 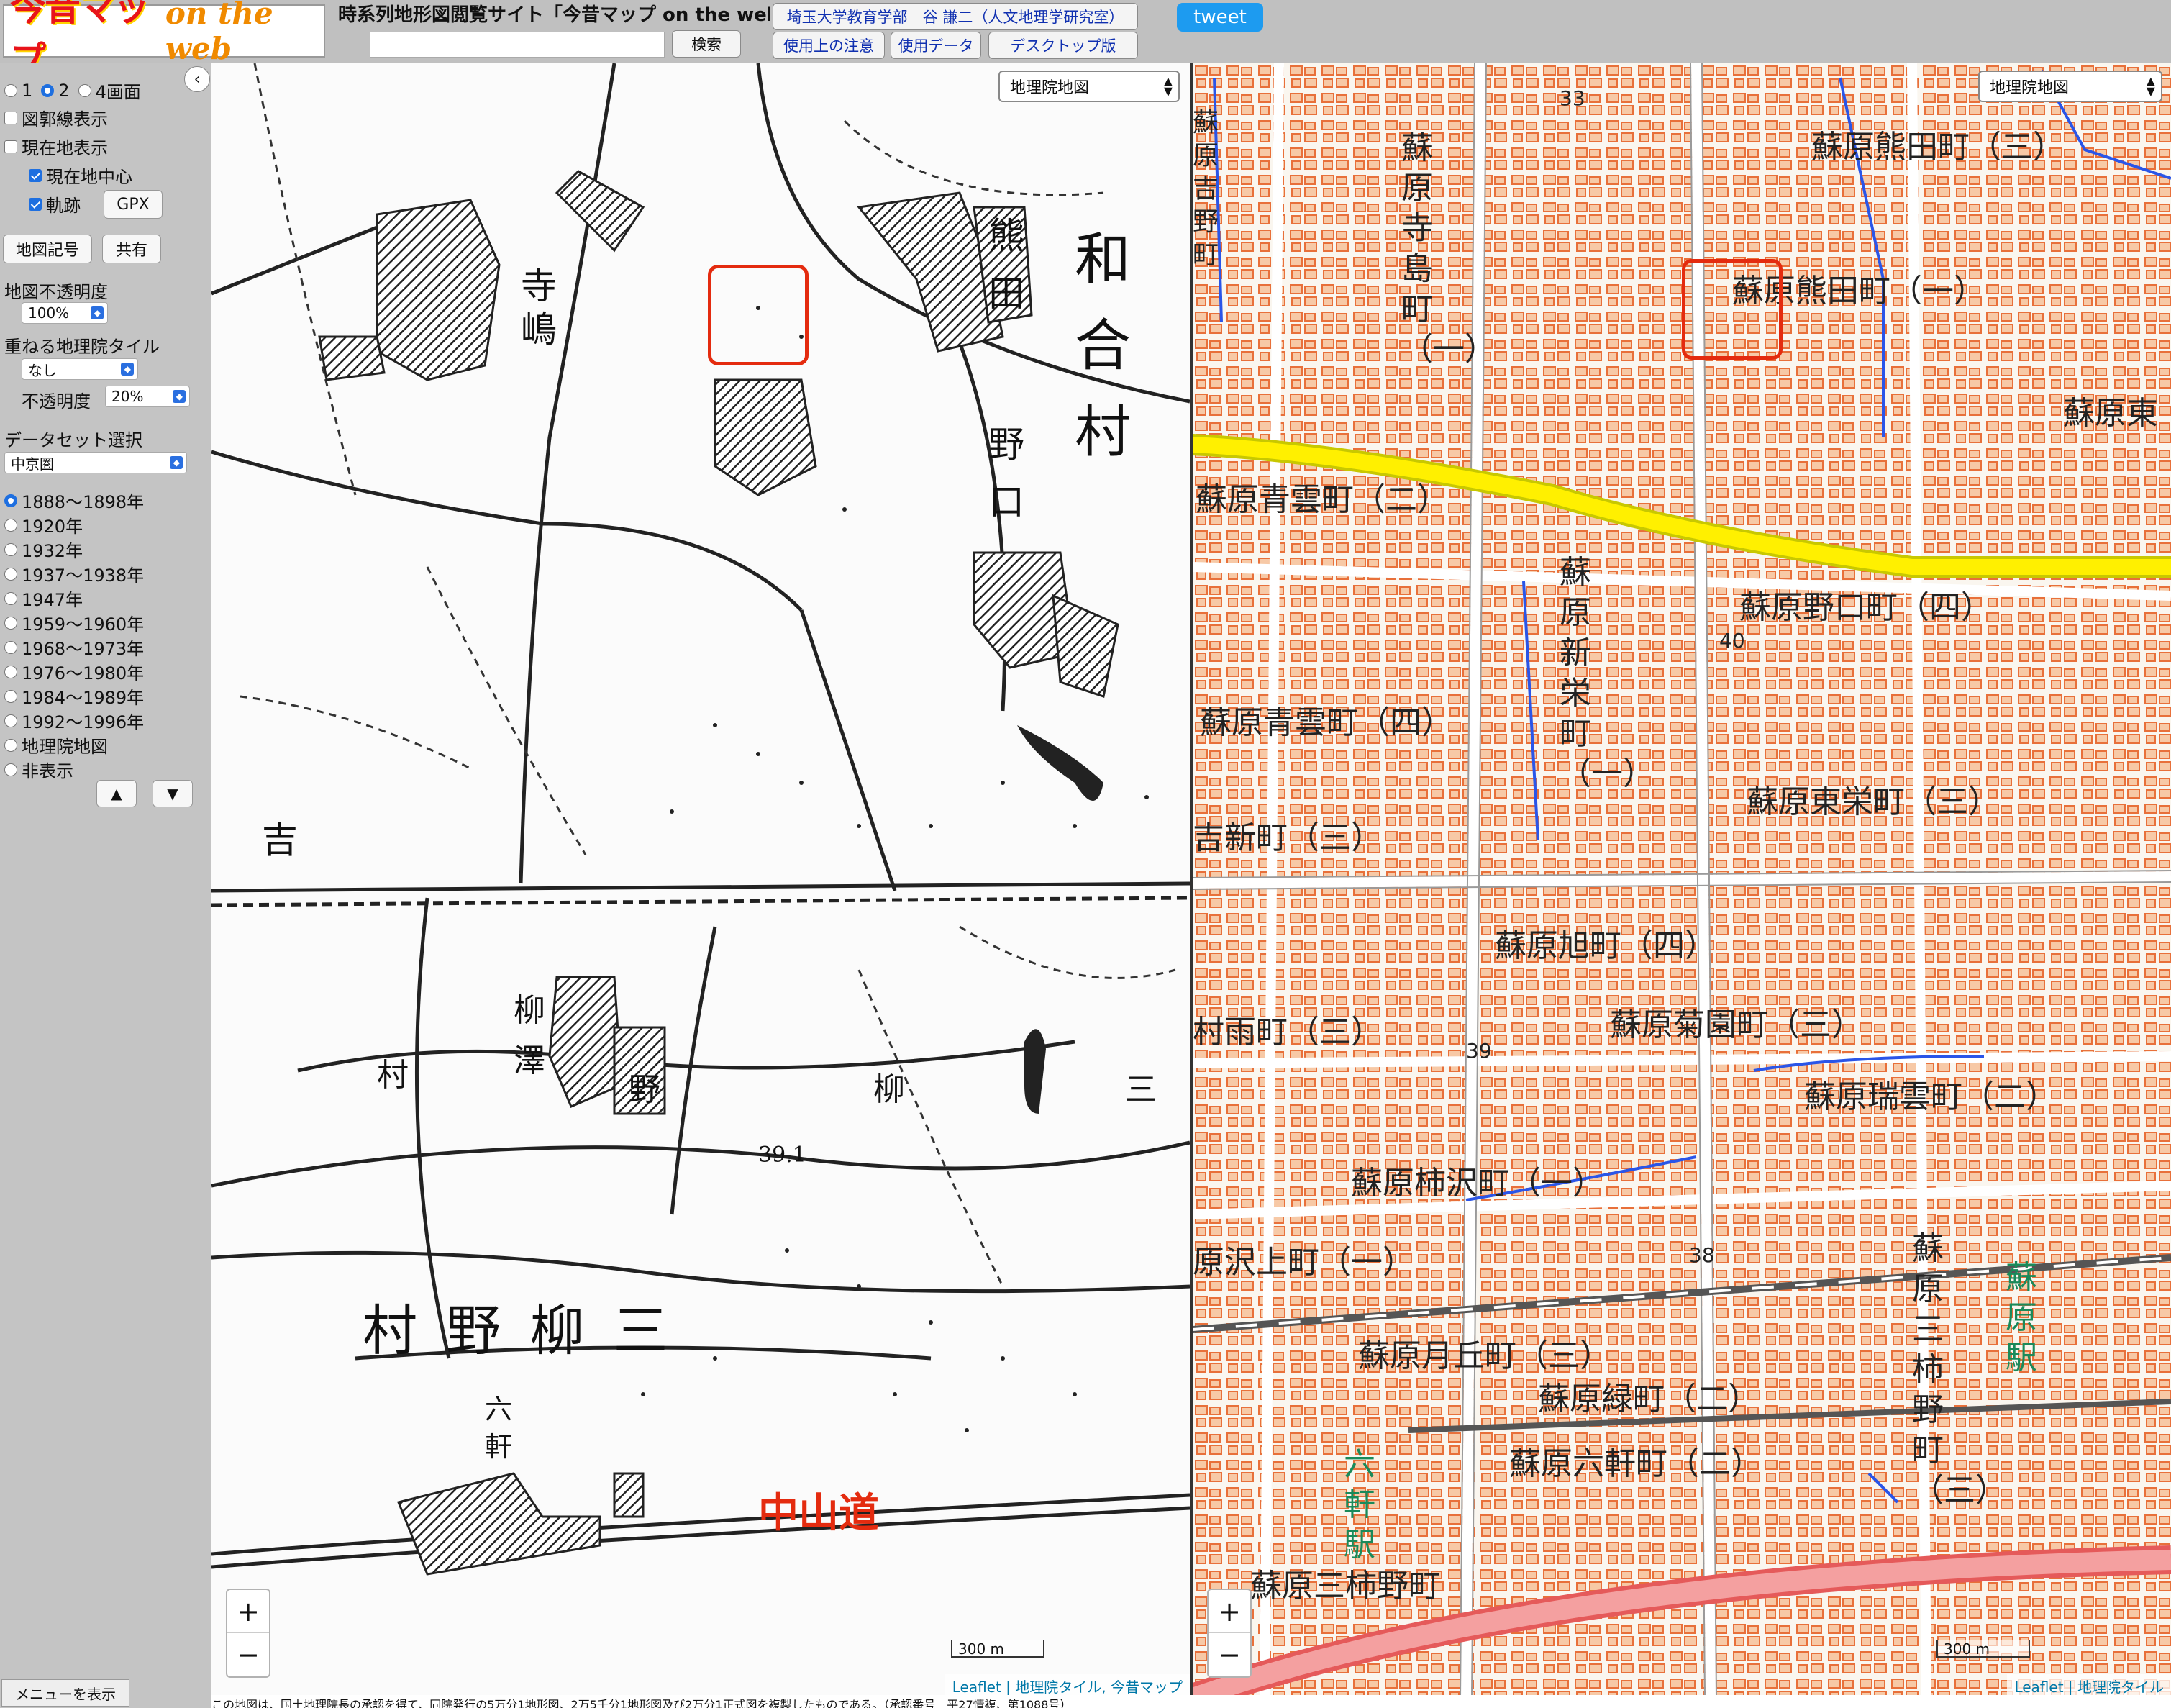 What do you see at coordinates (74, 501) in the screenshot?
I see `period-option: 1888〜1898年` at bounding box center [74, 501].